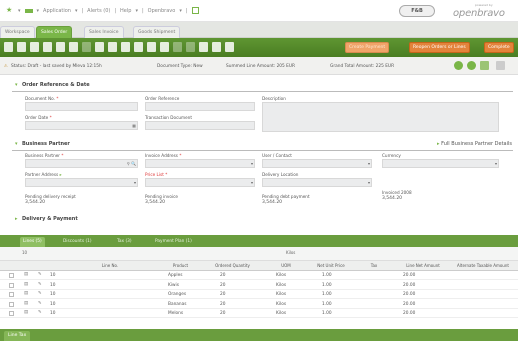  What do you see at coordinates (483, 265) in the screenshot?
I see `col-alternate-taxable-amount: Alternate Taxable Amount` at bounding box center [483, 265].